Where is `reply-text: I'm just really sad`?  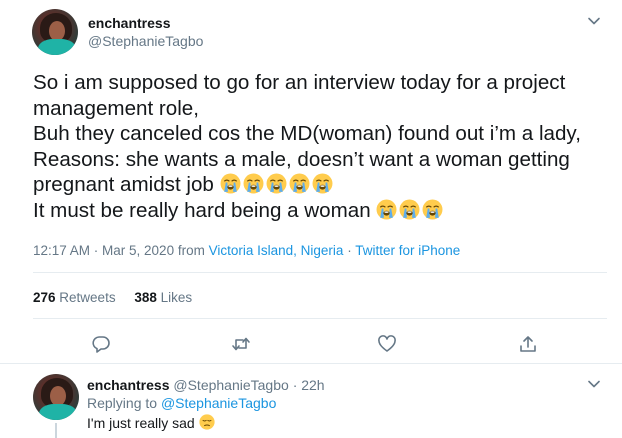 reply-text: I'm just really sad is located at coordinates (141, 423).